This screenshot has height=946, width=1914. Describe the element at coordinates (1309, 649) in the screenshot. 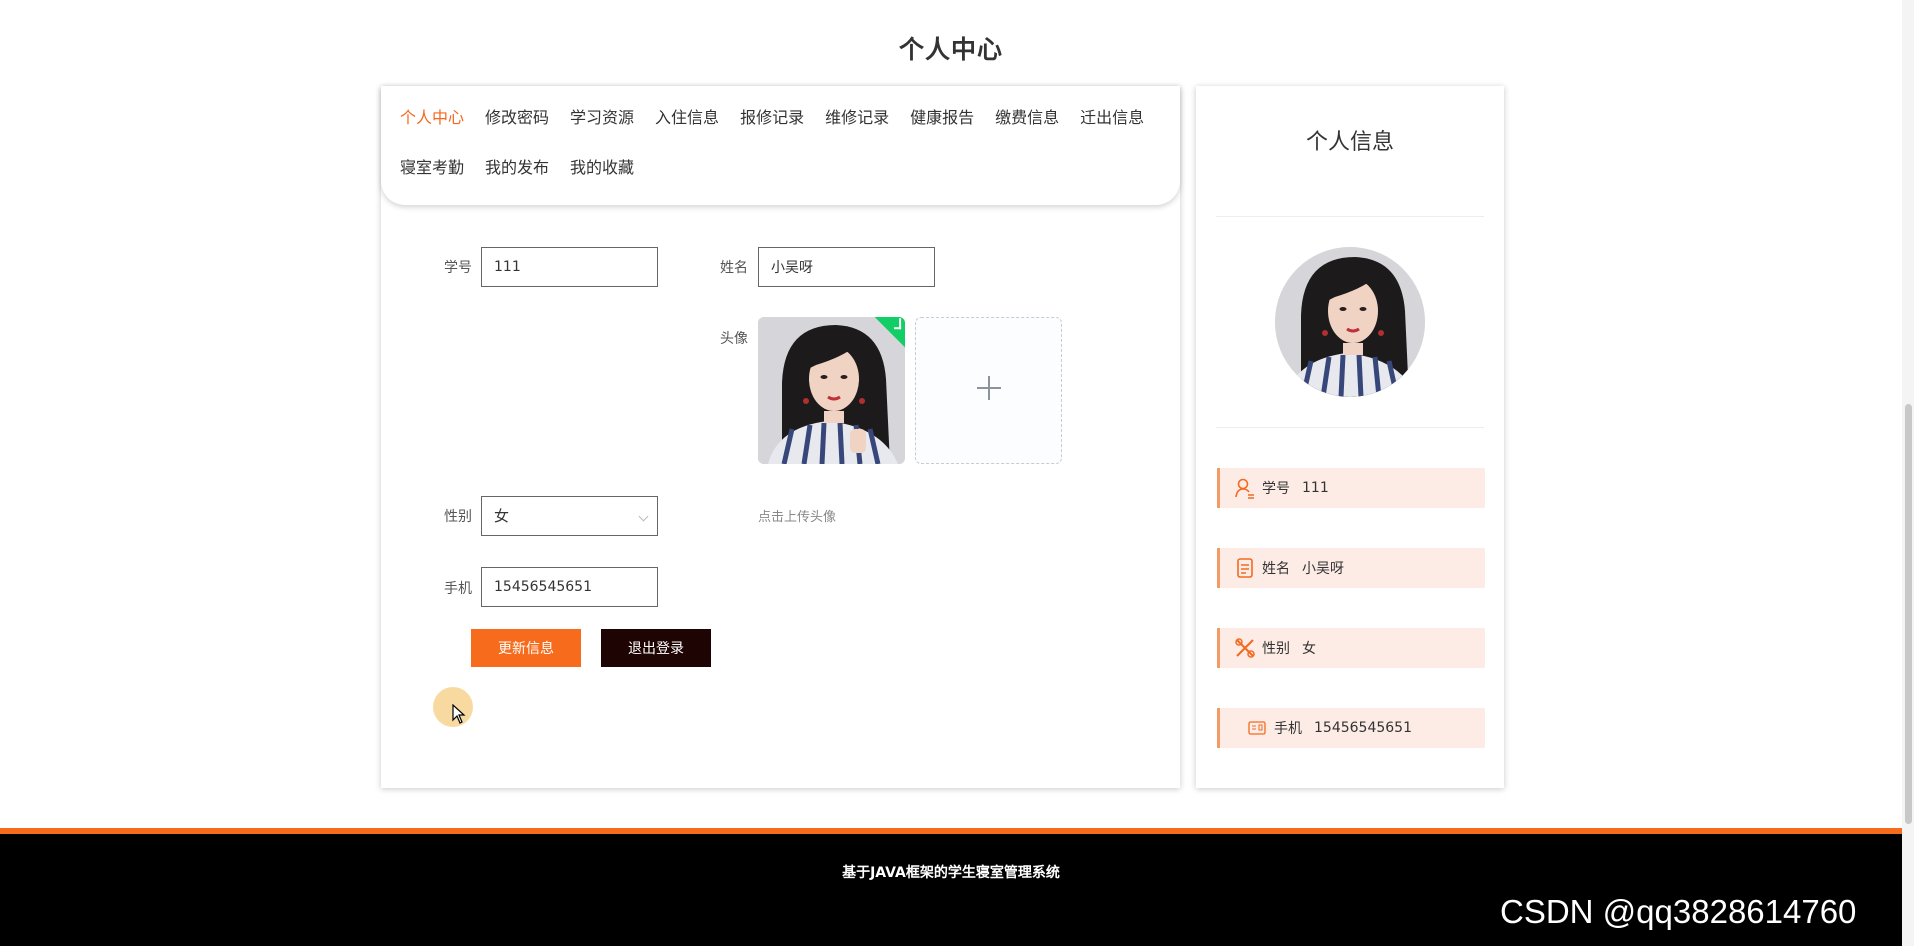

I see `info-row-value: 女` at that location.